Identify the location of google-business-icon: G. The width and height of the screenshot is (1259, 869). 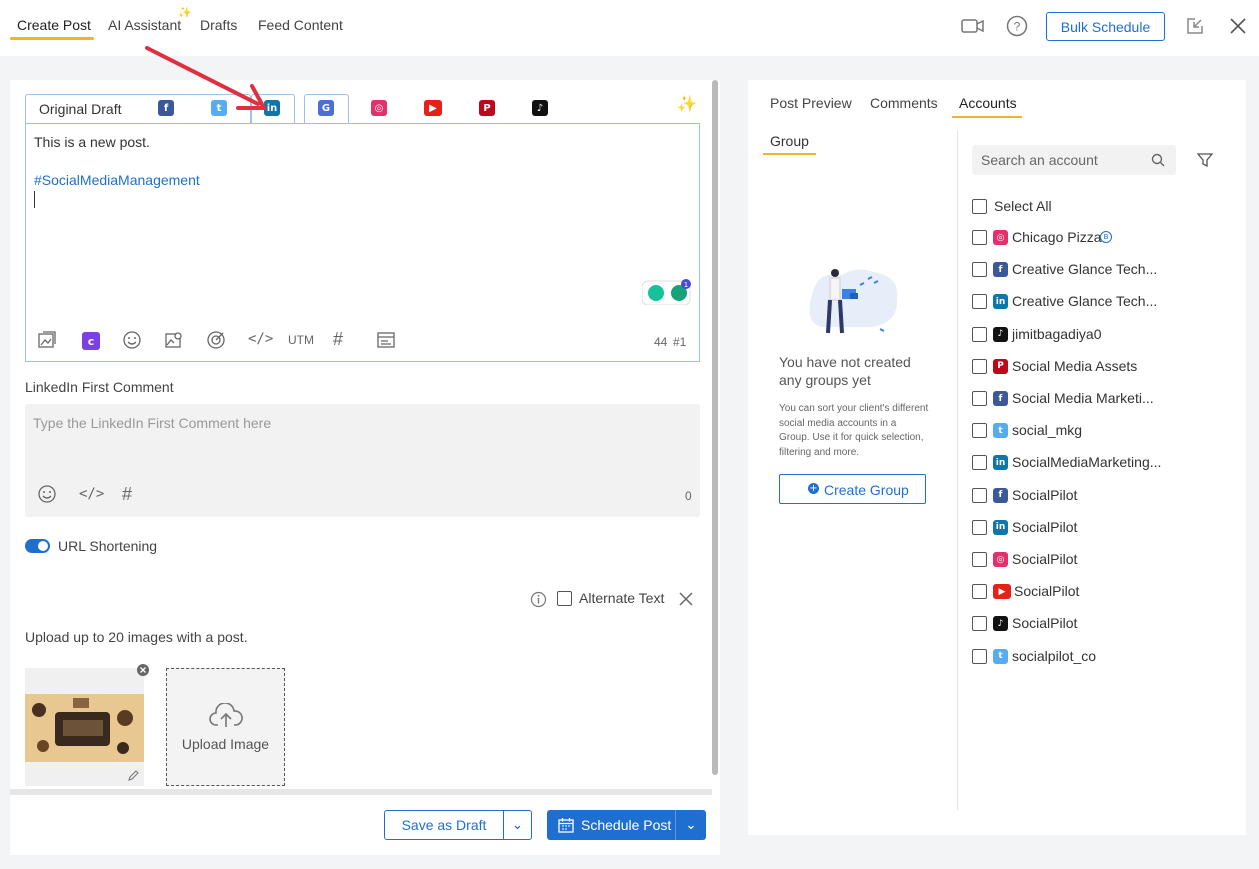
(326, 108).